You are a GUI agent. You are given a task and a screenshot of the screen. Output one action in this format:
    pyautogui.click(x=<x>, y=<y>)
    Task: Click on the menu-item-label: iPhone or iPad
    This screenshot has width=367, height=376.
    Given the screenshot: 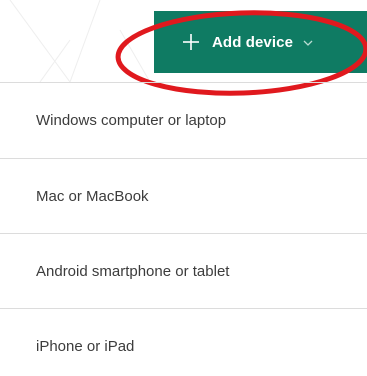 What is the action you would take?
    pyautogui.click(x=85, y=346)
    